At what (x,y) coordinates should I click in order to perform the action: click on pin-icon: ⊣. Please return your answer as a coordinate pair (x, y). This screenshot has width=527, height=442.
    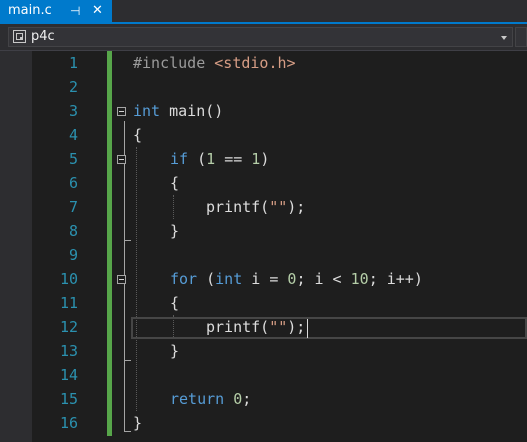
    Looking at the image, I should click on (75, 11).